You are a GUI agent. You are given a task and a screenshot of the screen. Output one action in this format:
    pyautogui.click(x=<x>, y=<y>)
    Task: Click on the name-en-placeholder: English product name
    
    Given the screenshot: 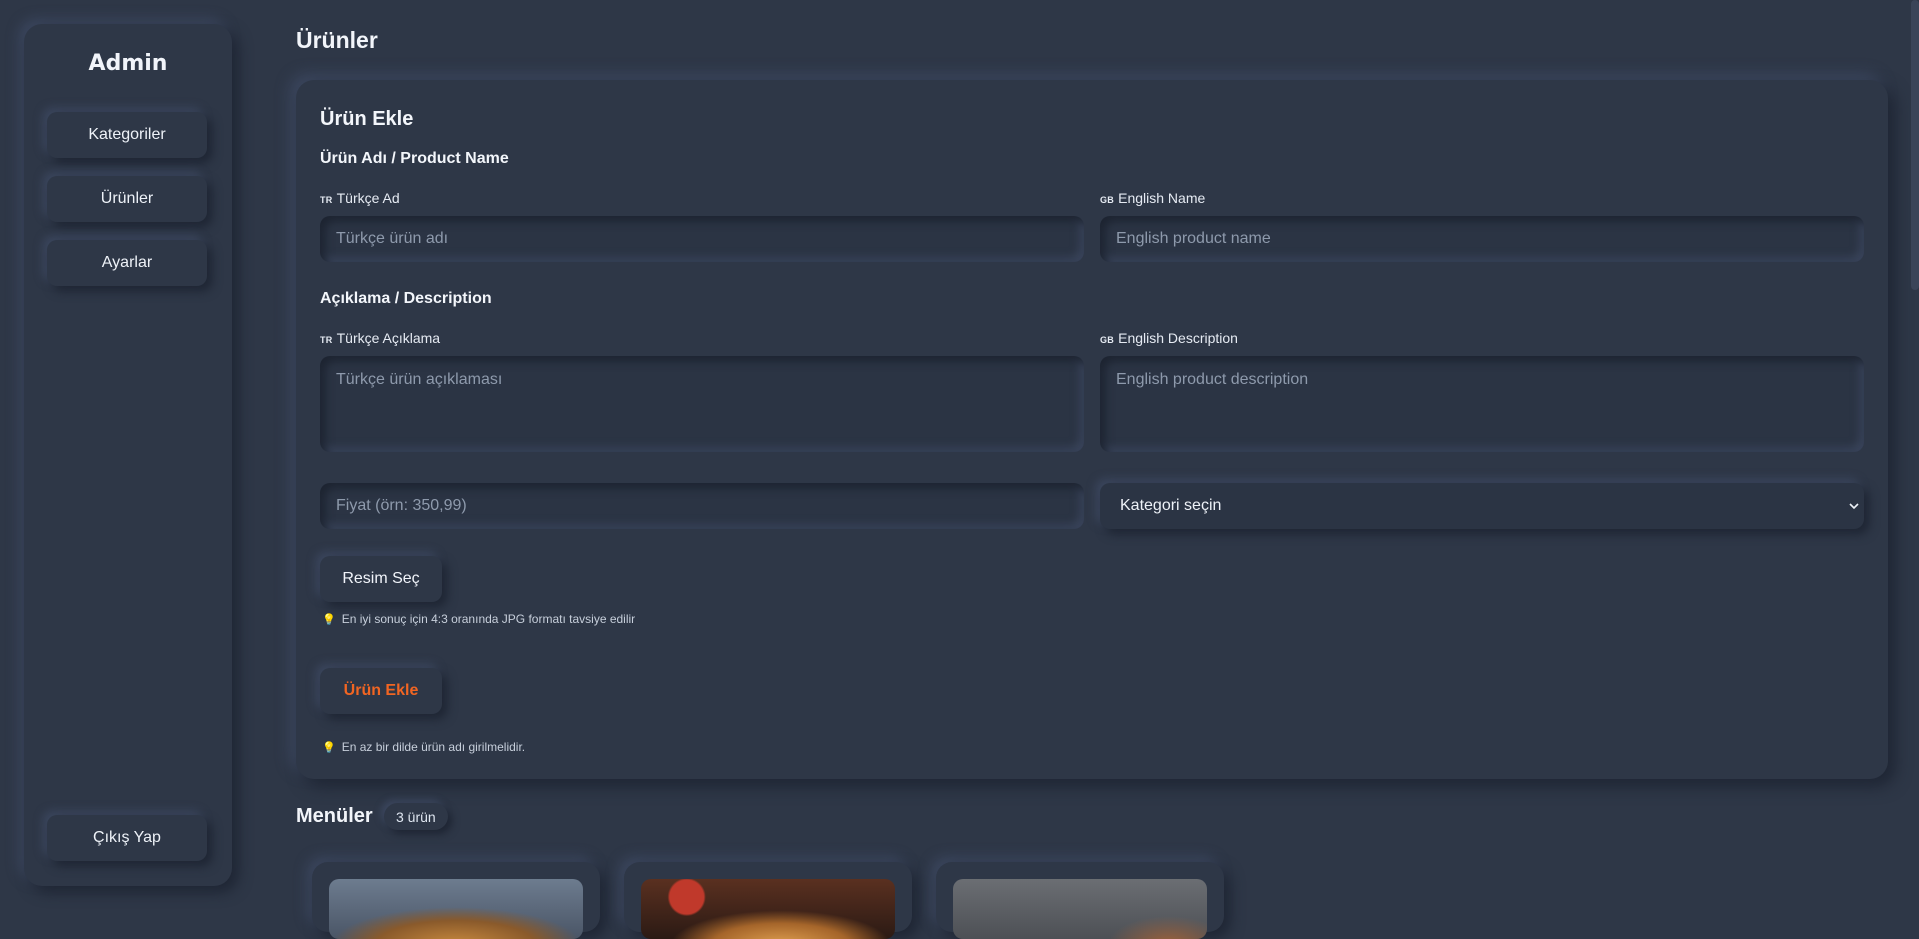 What is the action you would take?
    pyautogui.click(x=1193, y=238)
    